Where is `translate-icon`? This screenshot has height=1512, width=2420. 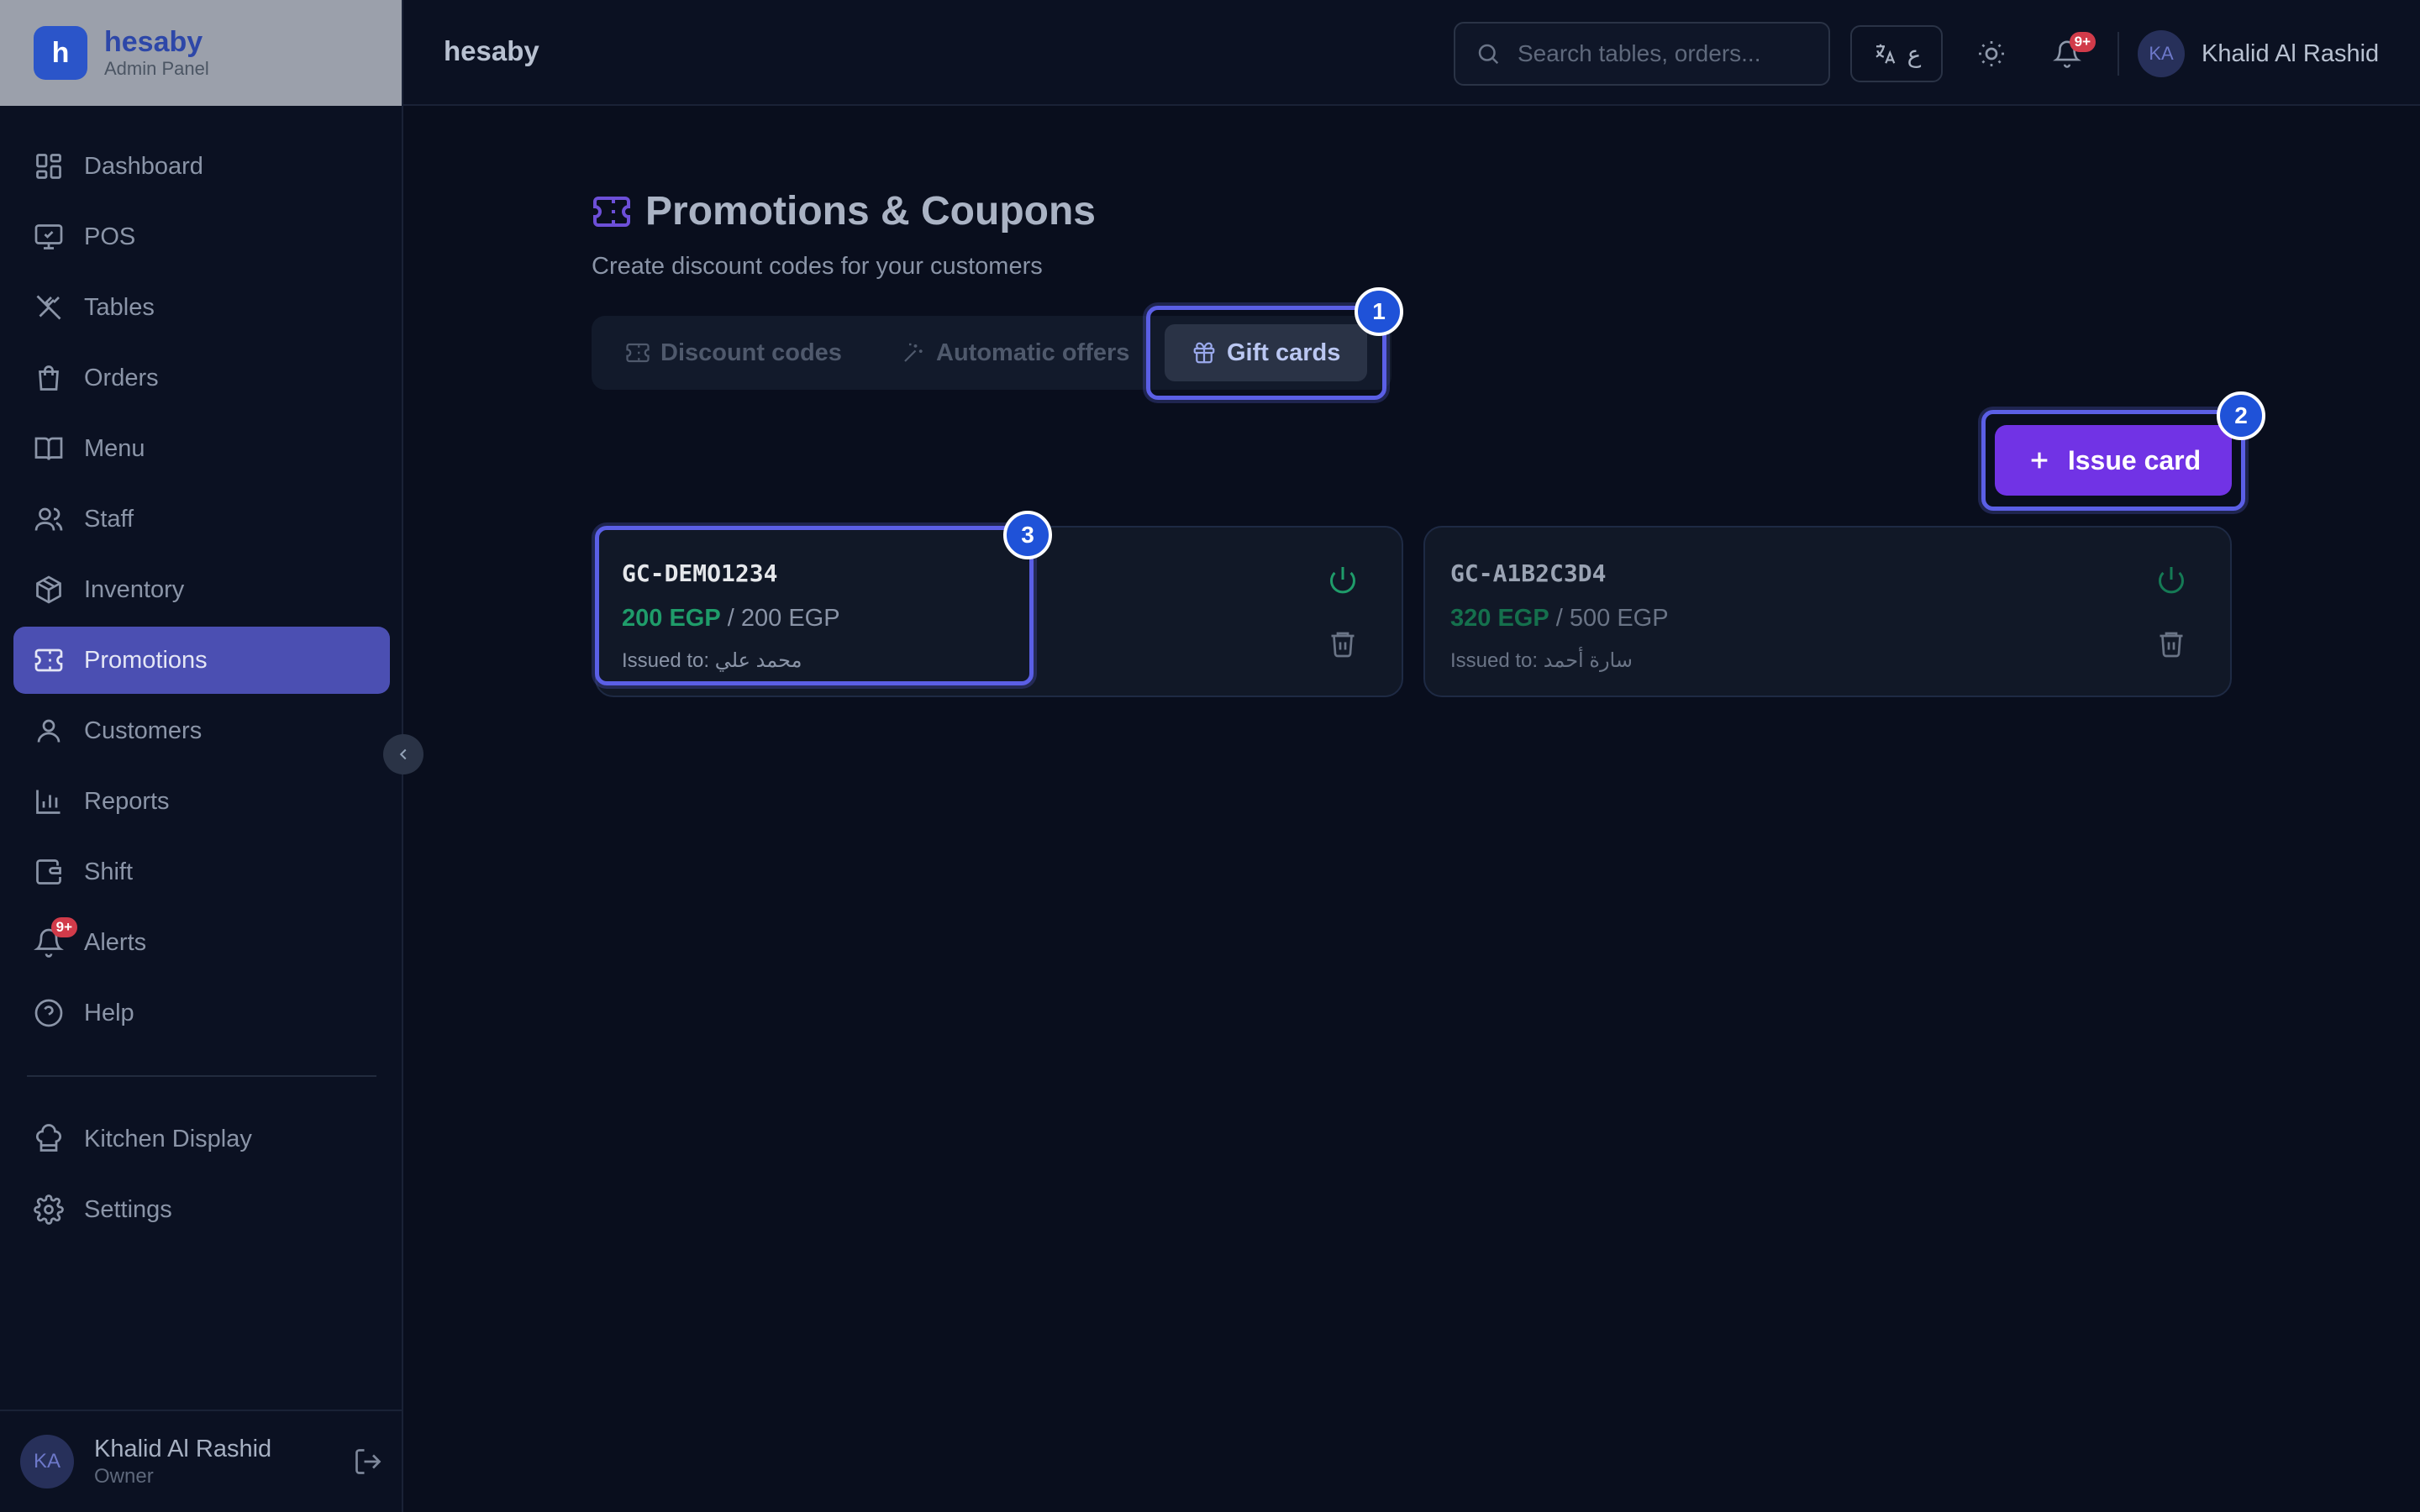 translate-icon is located at coordinates (1885, 54).